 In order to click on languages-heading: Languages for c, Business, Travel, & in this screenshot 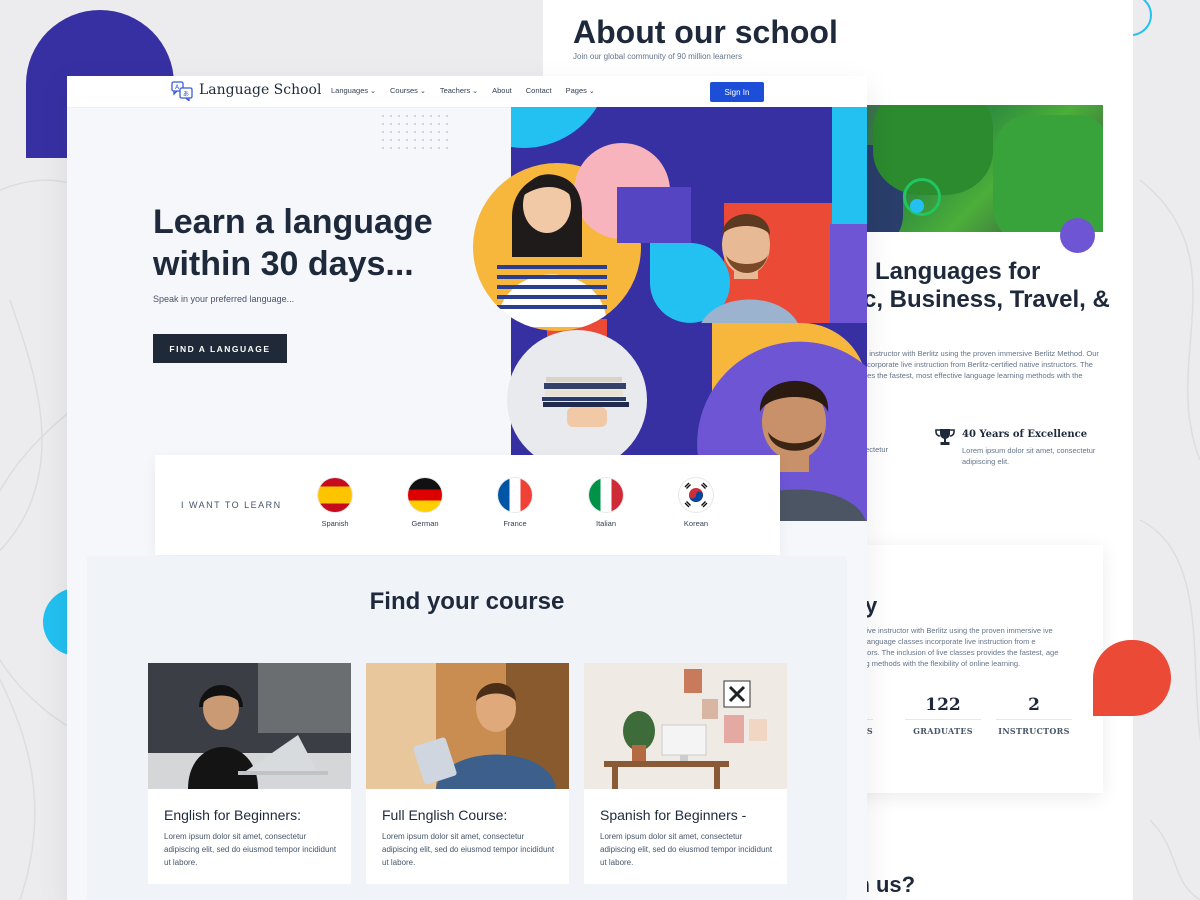, I will do `click(986, 286)`.